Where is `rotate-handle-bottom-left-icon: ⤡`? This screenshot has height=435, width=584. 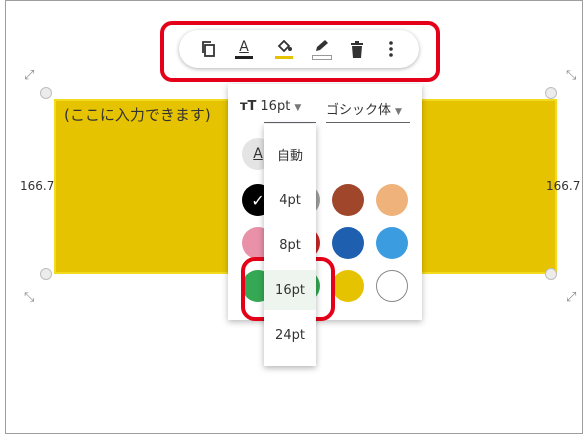 rotate-handle-bottom-left-icon: ⤡ is located at coordinates (29, 297).